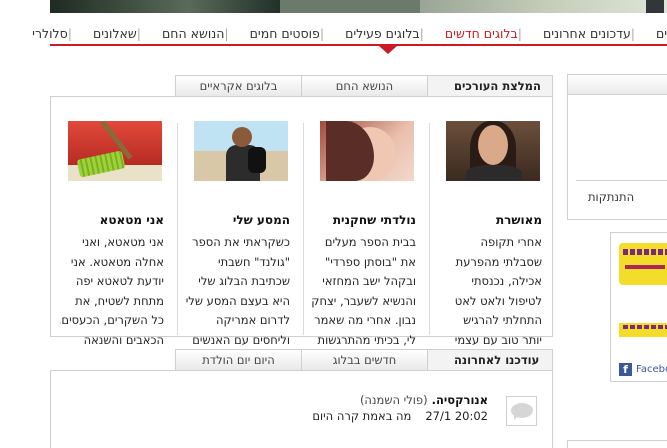  I want to click on nav-item-hot-topic: | הנושא החם, so click(199, 33).